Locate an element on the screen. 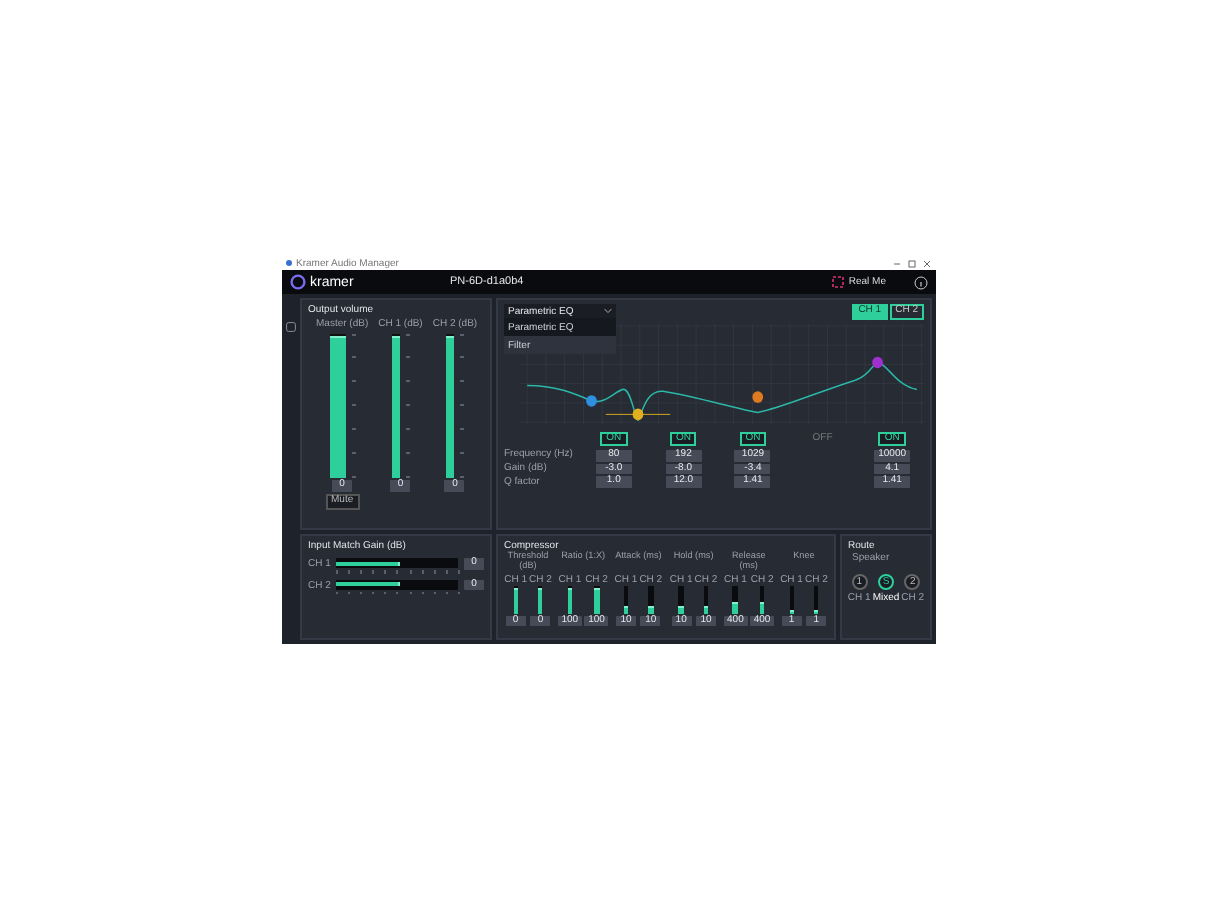 This screenshot has width=1220, height=900. bandwidth-line is located at coordinates (638, 413).